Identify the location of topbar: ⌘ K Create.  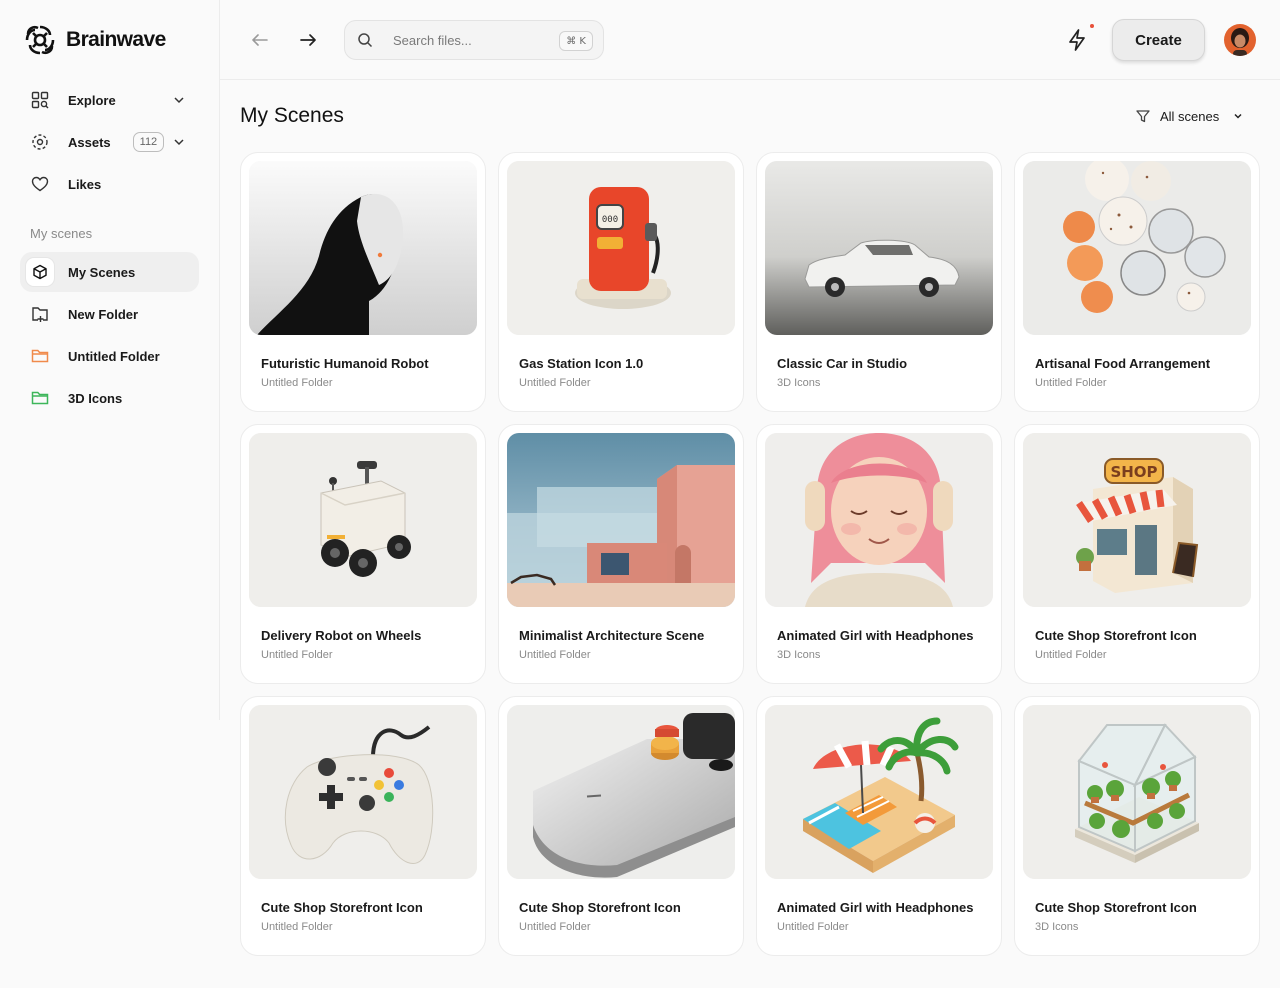
(750, 40).